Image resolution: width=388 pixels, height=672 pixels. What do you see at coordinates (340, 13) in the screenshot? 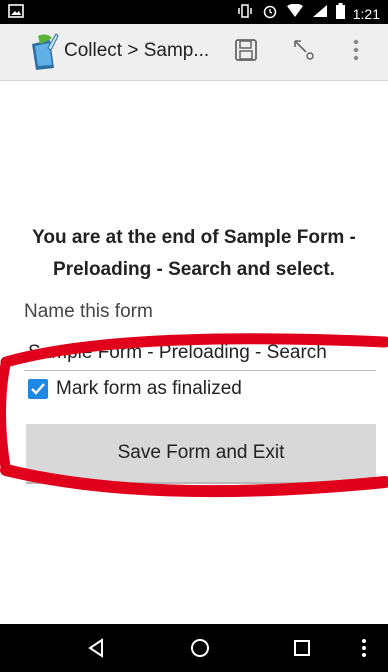
I see `battery-icon` at bounding box center [340, 13].